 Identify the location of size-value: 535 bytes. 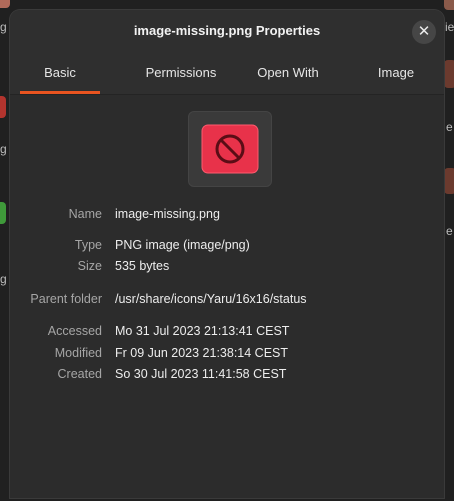
(142, 266).